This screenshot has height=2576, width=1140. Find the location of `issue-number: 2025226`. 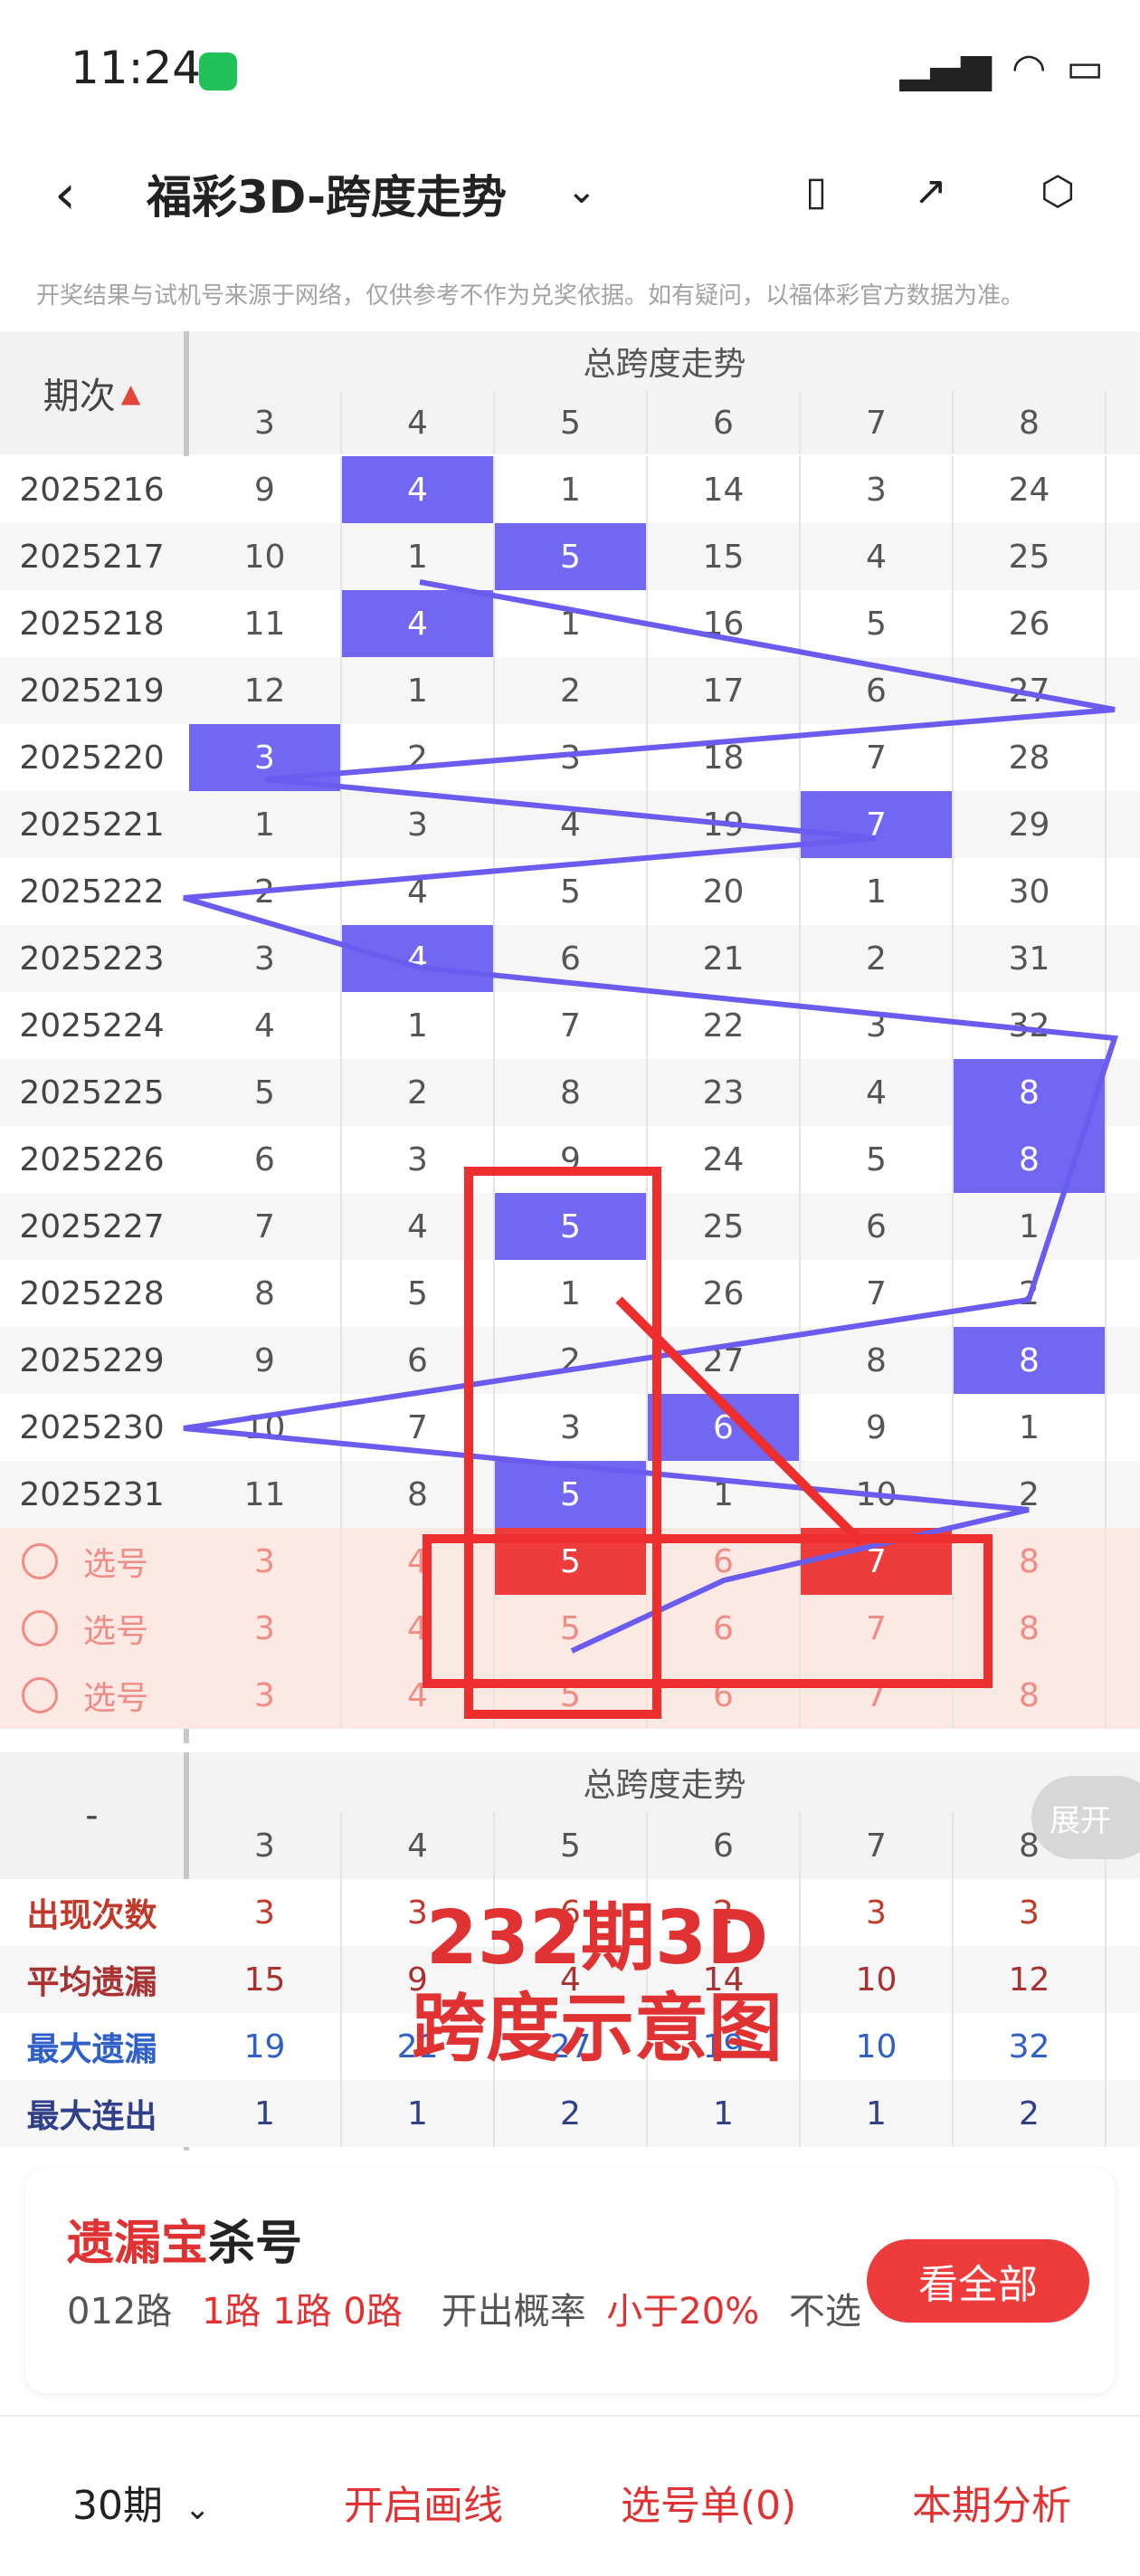

issue-number: 2025226 is located at coordinates (92, 1159).